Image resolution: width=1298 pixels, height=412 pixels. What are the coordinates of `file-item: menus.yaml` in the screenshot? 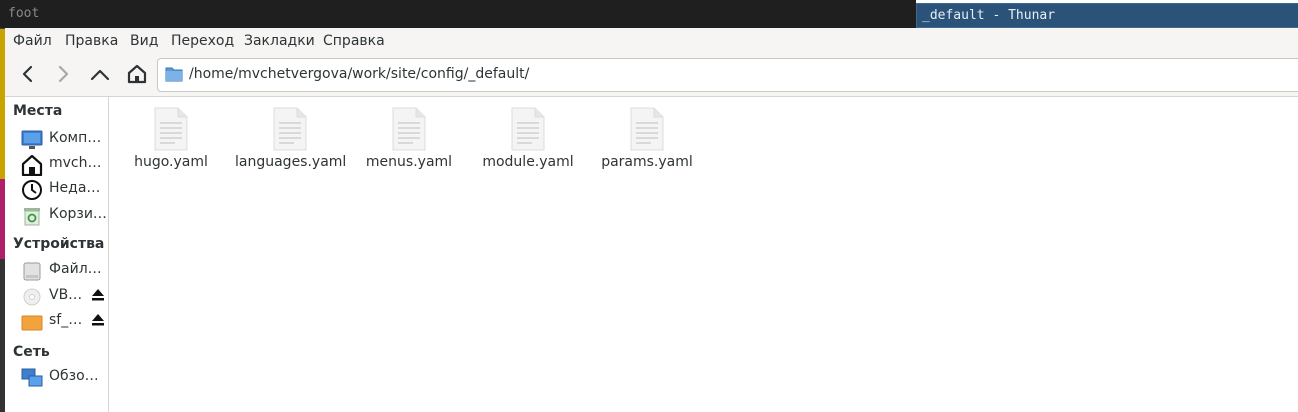 It's located at (409, 142).